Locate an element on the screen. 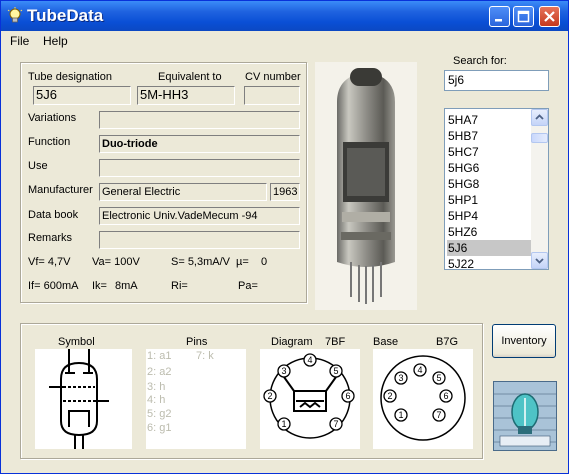  pinout-diagram-icon: 1 2 3 4 5 6 7 is located at coordinates (309, 396).